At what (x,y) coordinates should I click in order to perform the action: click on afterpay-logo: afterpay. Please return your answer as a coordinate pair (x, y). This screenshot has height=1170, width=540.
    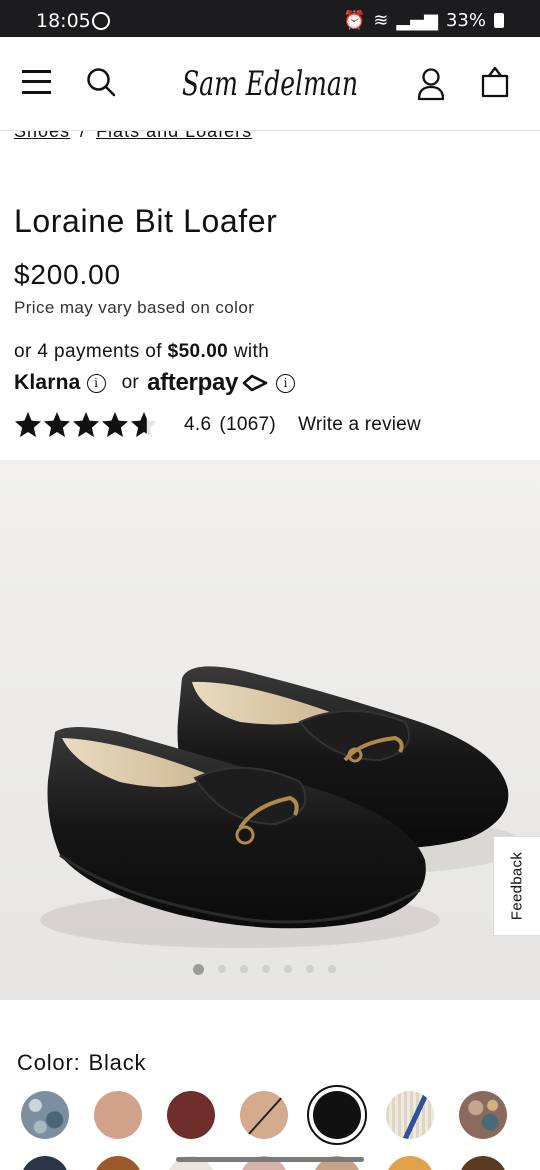
    Looking at the image, I should click on (193, 382).